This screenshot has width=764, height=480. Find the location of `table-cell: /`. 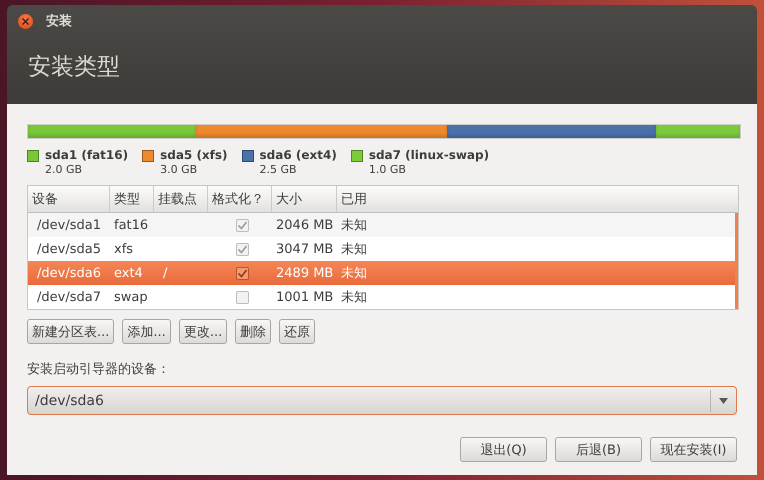

table-cell: / is located at coordinates (165, 273).